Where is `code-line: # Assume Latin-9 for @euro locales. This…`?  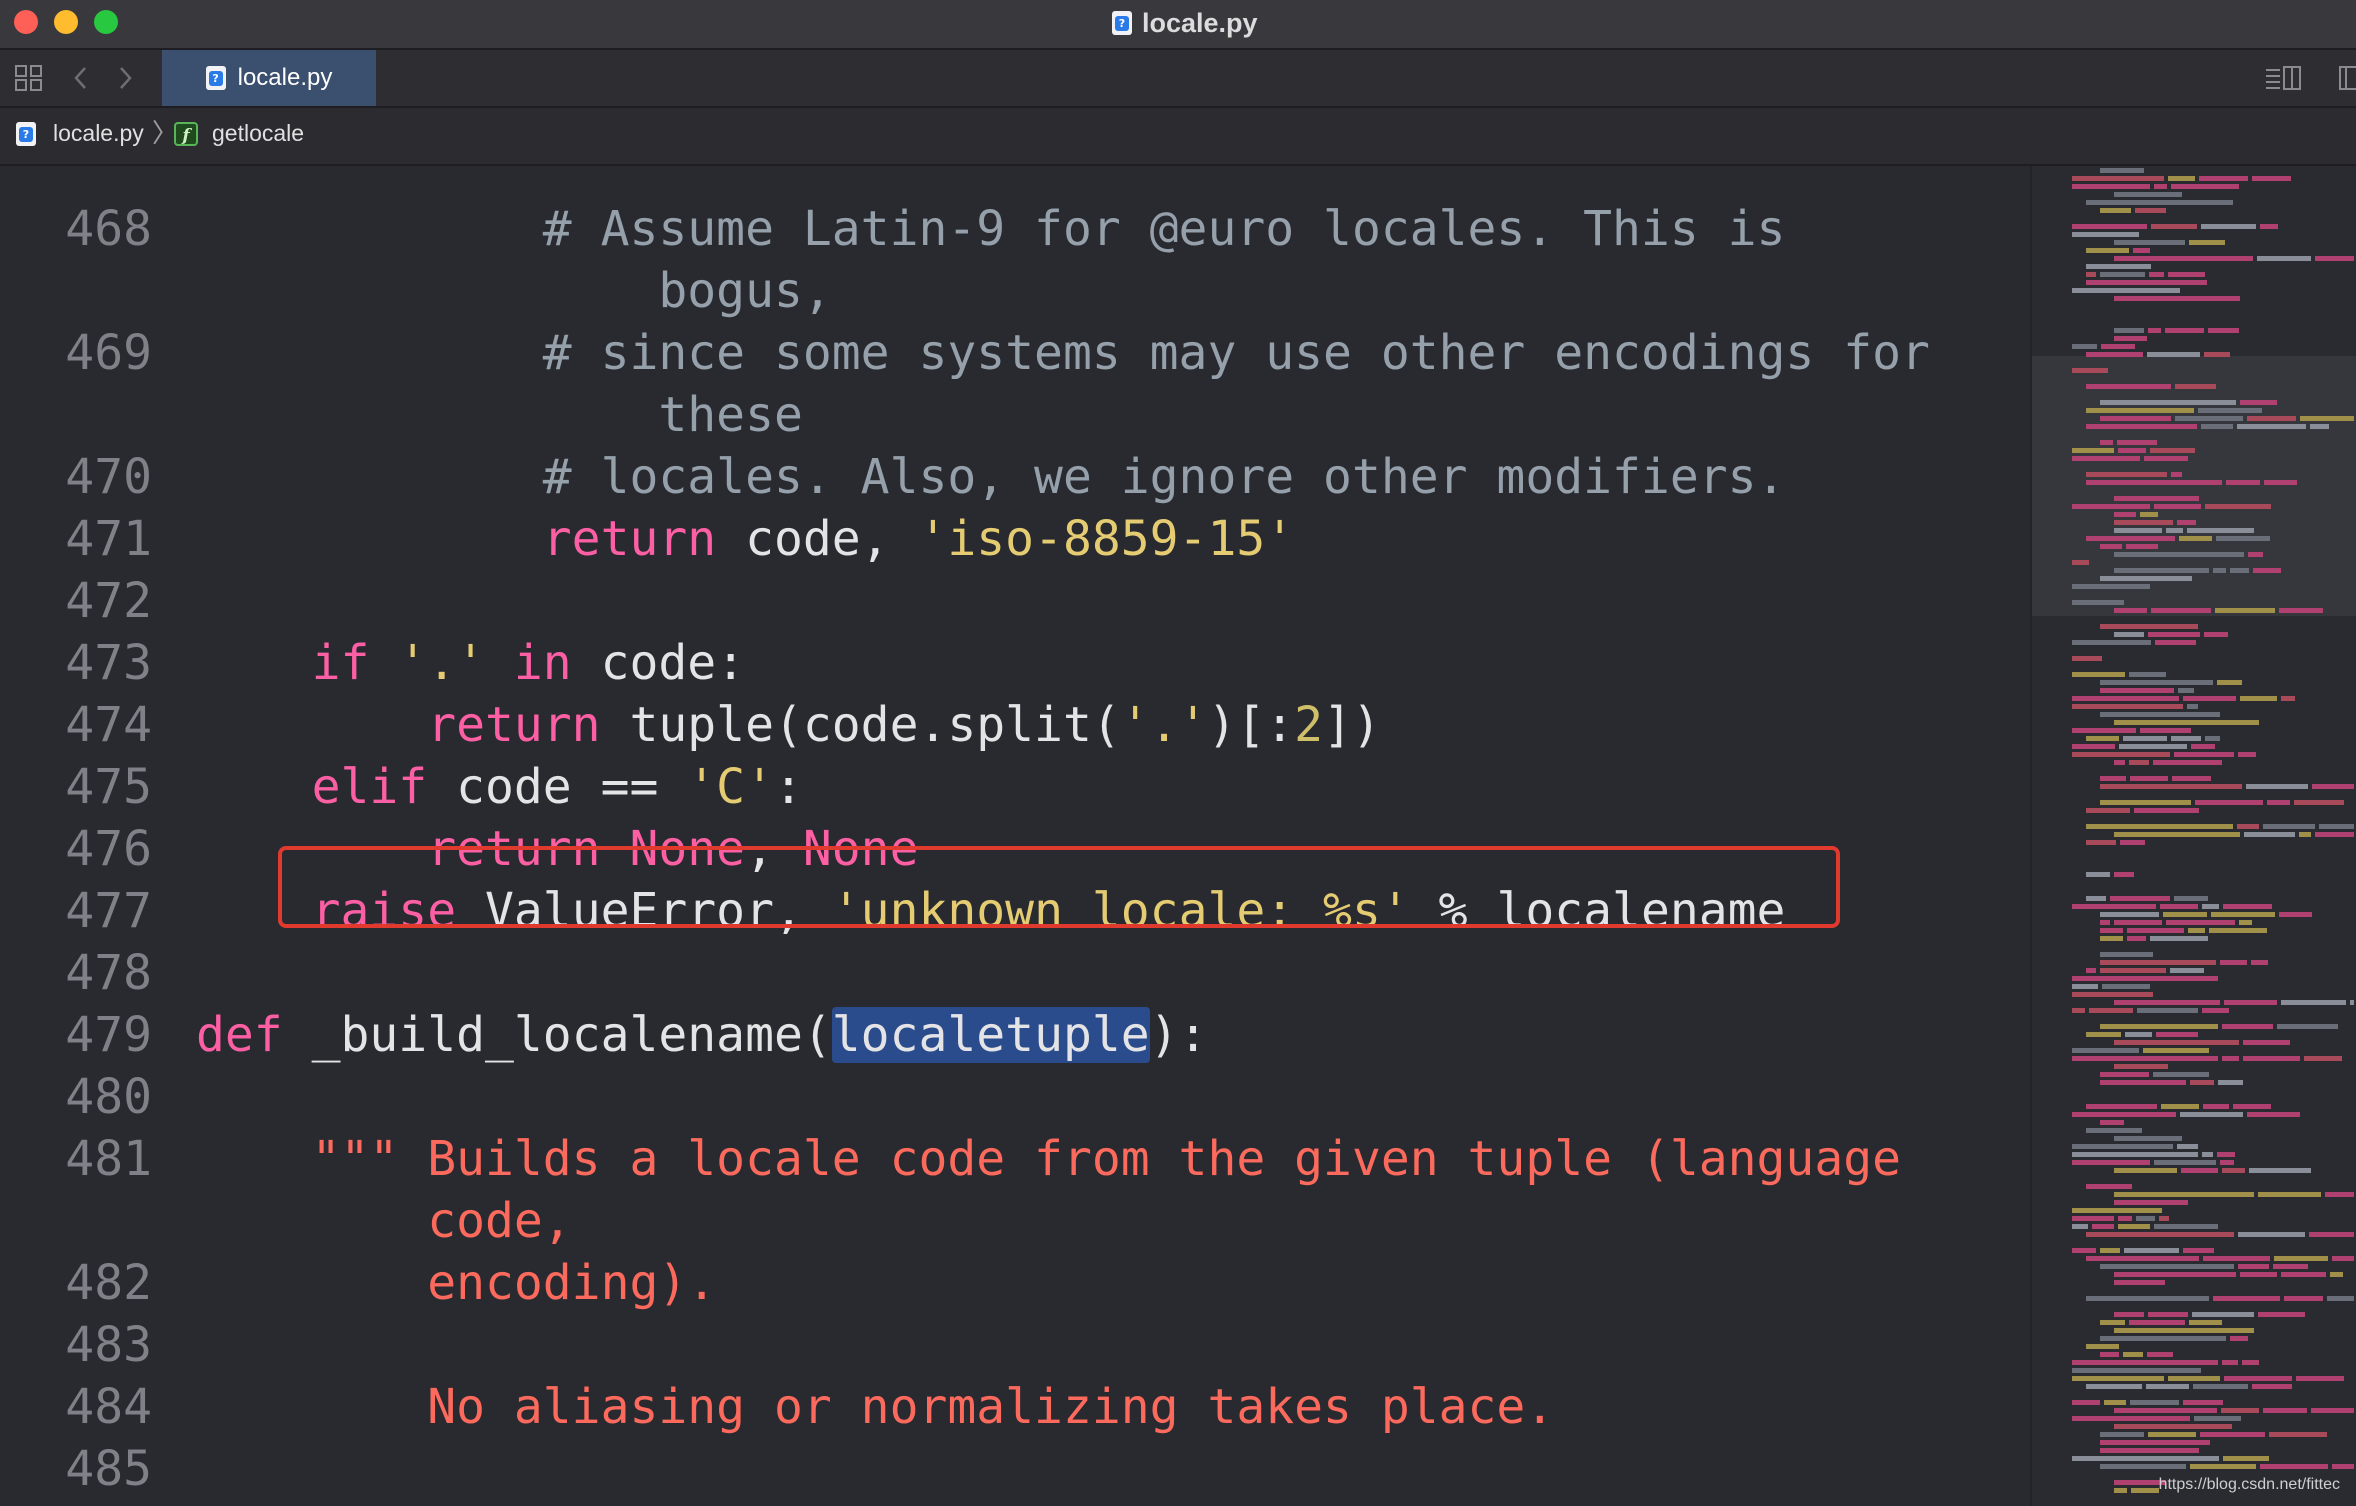 code-line: # Assume Latin-9 for @euro locales. This… is located at coordinates (991, 229).